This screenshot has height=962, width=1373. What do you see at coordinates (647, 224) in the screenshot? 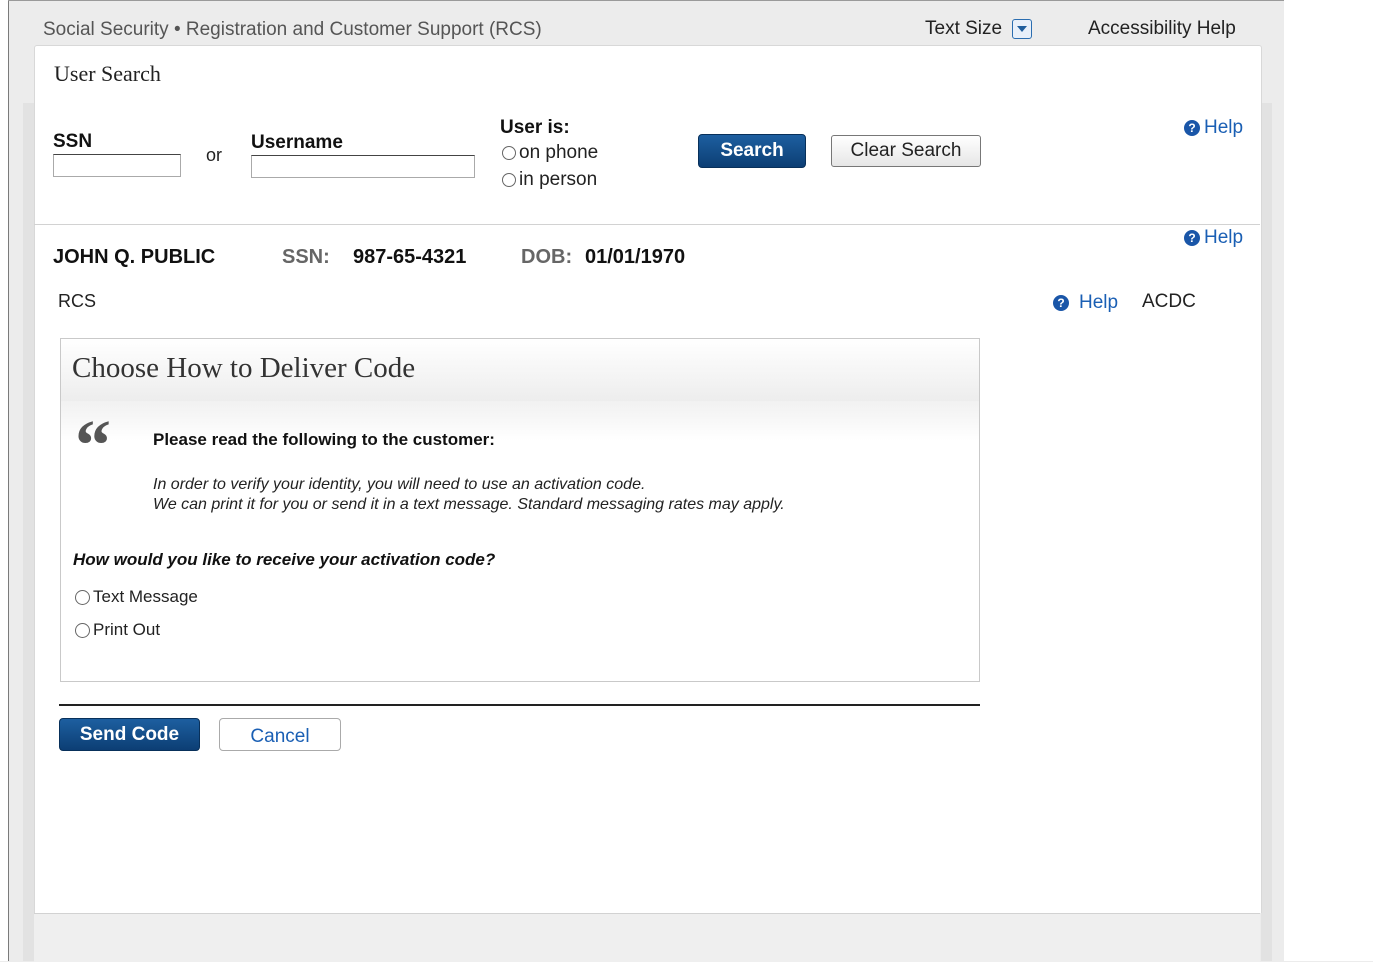
I see `section-divider` at bounding box center [647, 224].